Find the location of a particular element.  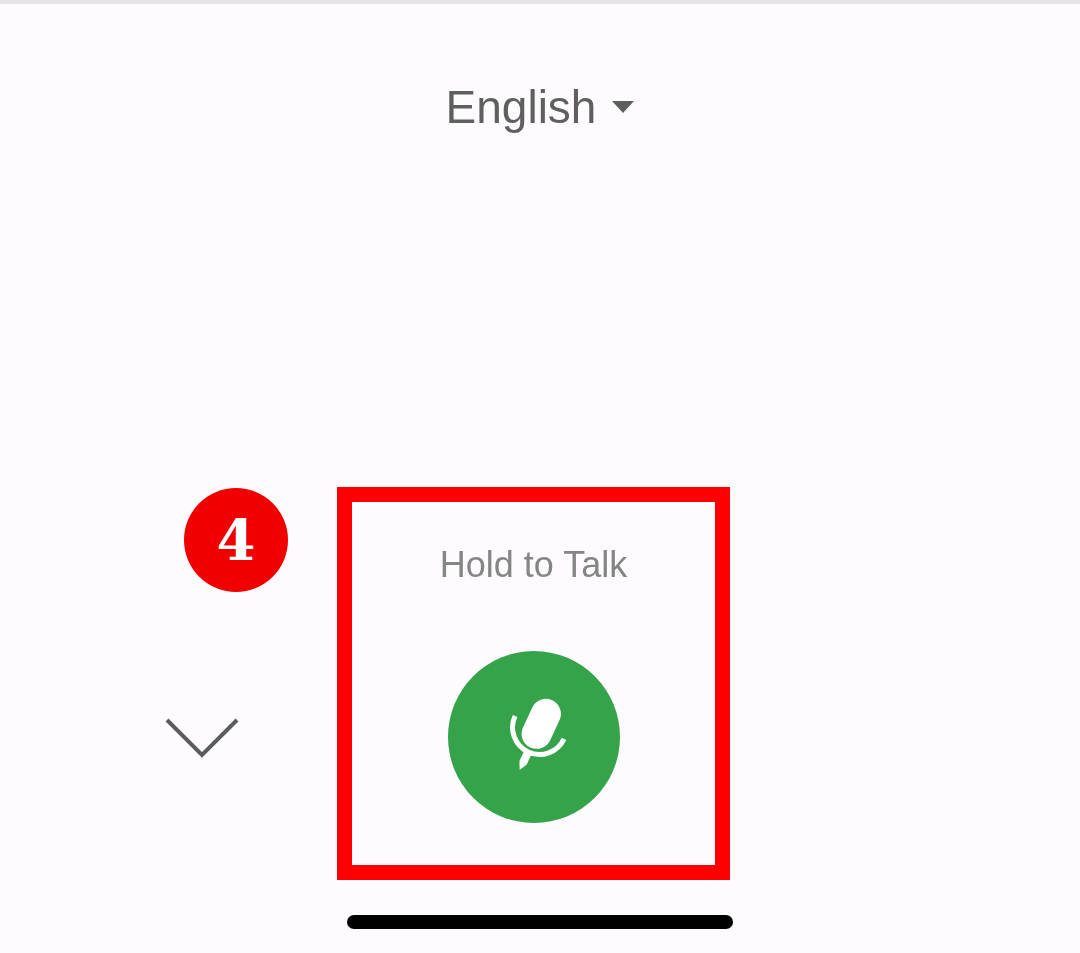

chevron-down-icon is located at coordinates (202, 738).